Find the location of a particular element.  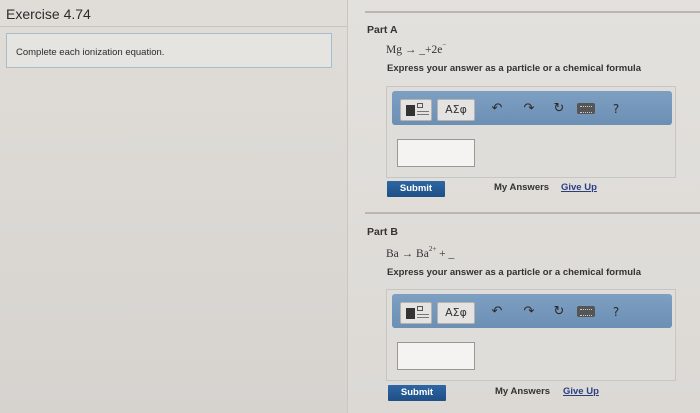

equation-product: _+2e is located at coordinates (431, 49).